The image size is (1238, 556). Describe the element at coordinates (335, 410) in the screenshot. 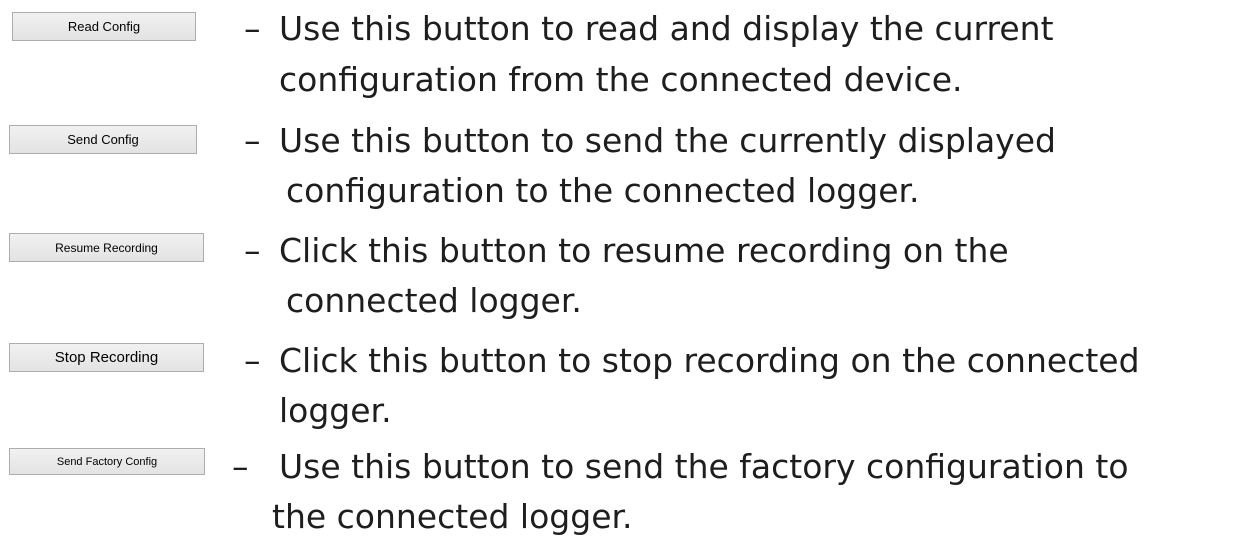

I see `item-description-line2: logger.` at that location.